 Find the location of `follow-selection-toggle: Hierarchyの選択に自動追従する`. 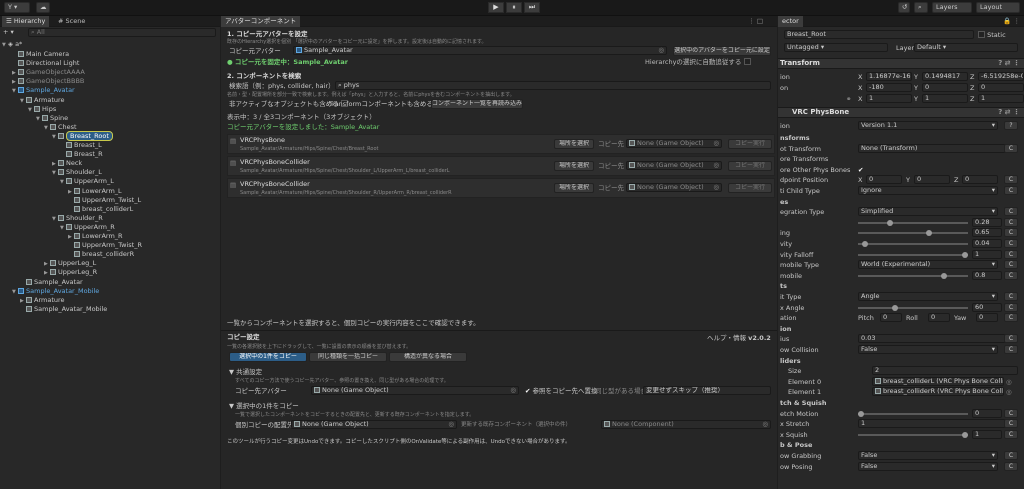

follow-selection-toggle: Hierarchyの選択に自動追従する is located at coordinates (698, 62).